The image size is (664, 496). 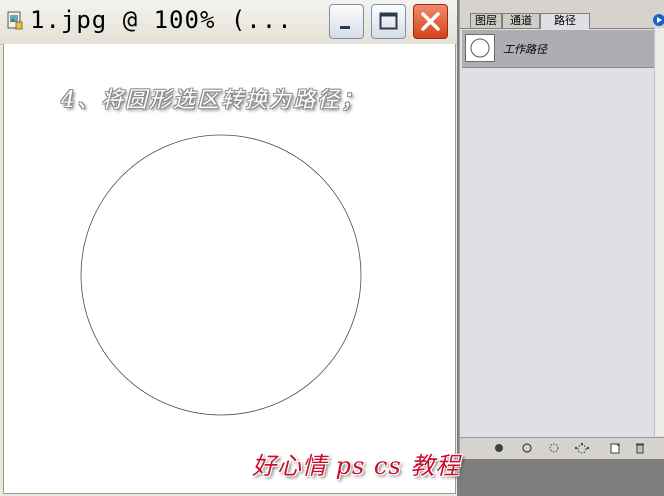 What do you see at coordinates (499, 448) in the screenshot?
I see `fill-path-icon` at bounding box center [499, 448].